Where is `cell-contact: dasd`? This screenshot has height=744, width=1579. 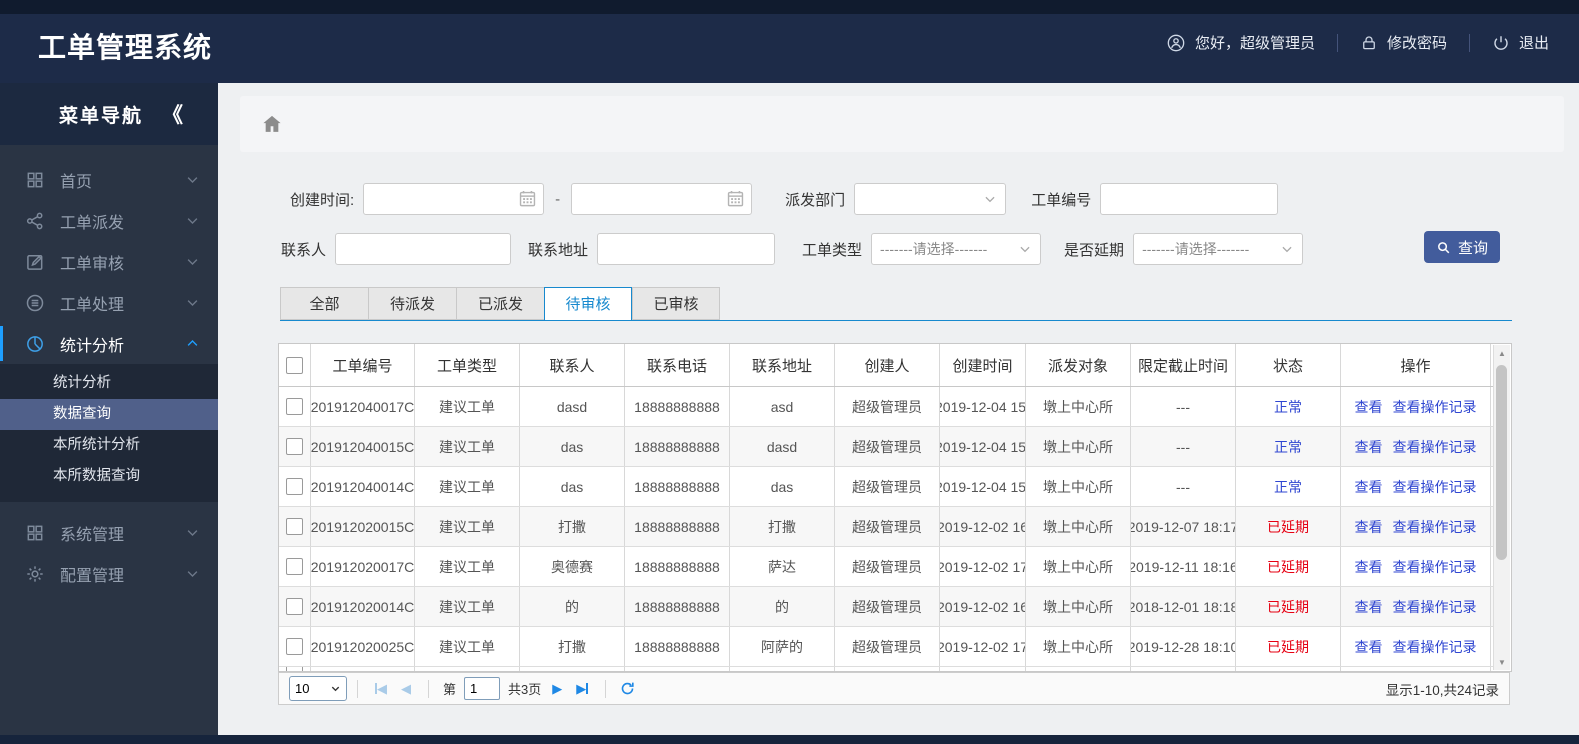 cell-contact: dasd is located at coordinates (572, 406).